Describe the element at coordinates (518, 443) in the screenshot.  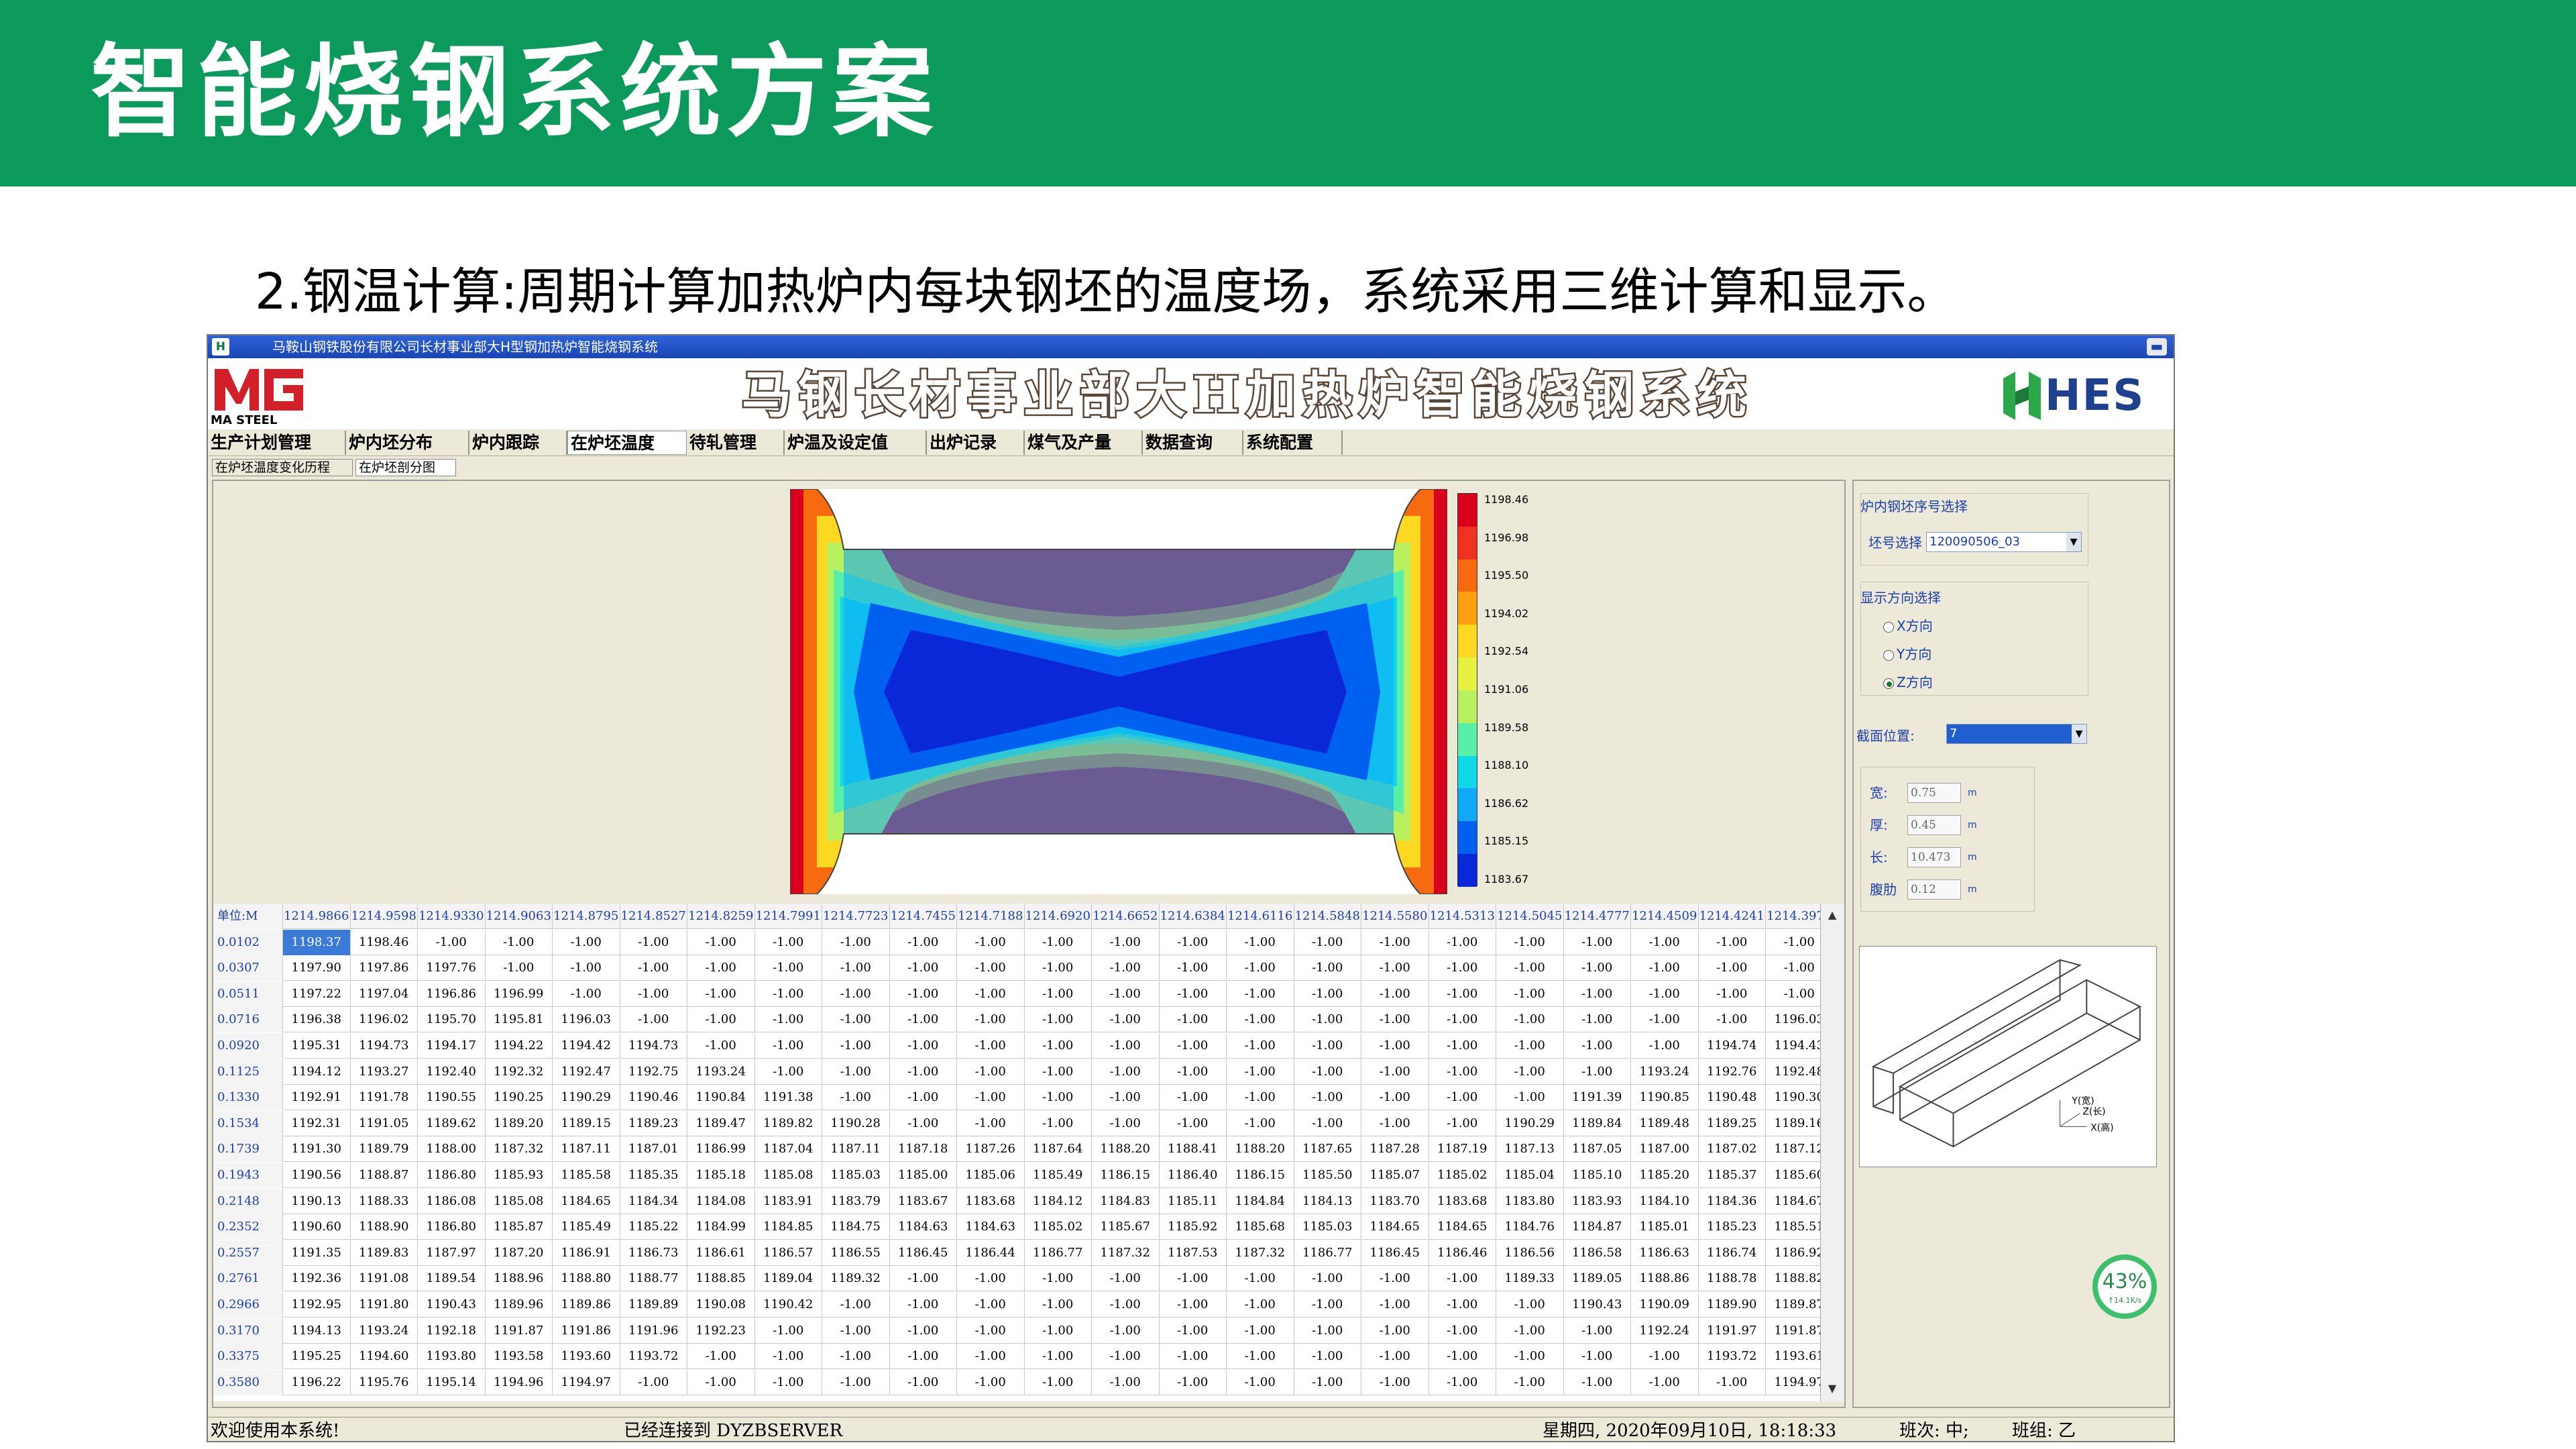
I see `menu-item-2: 炉内跟踪` at that location.